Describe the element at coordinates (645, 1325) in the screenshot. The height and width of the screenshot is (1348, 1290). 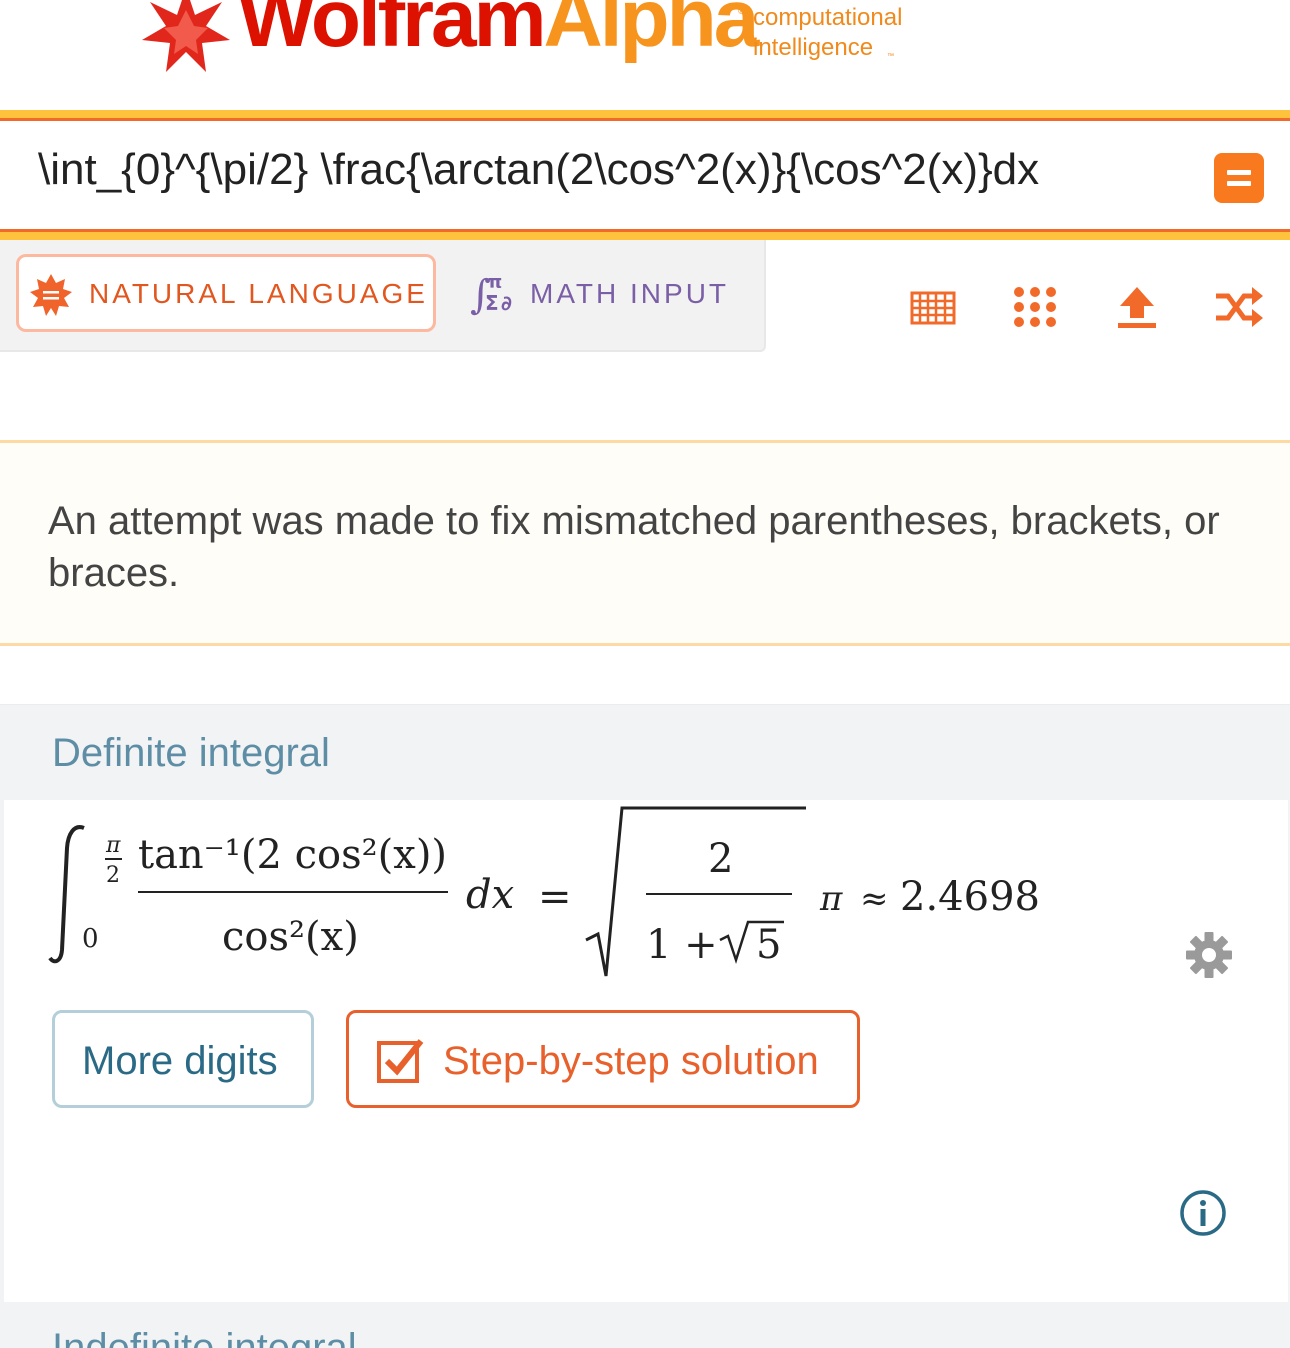
I see `next-pod-header: Indefinite integral` at that location.